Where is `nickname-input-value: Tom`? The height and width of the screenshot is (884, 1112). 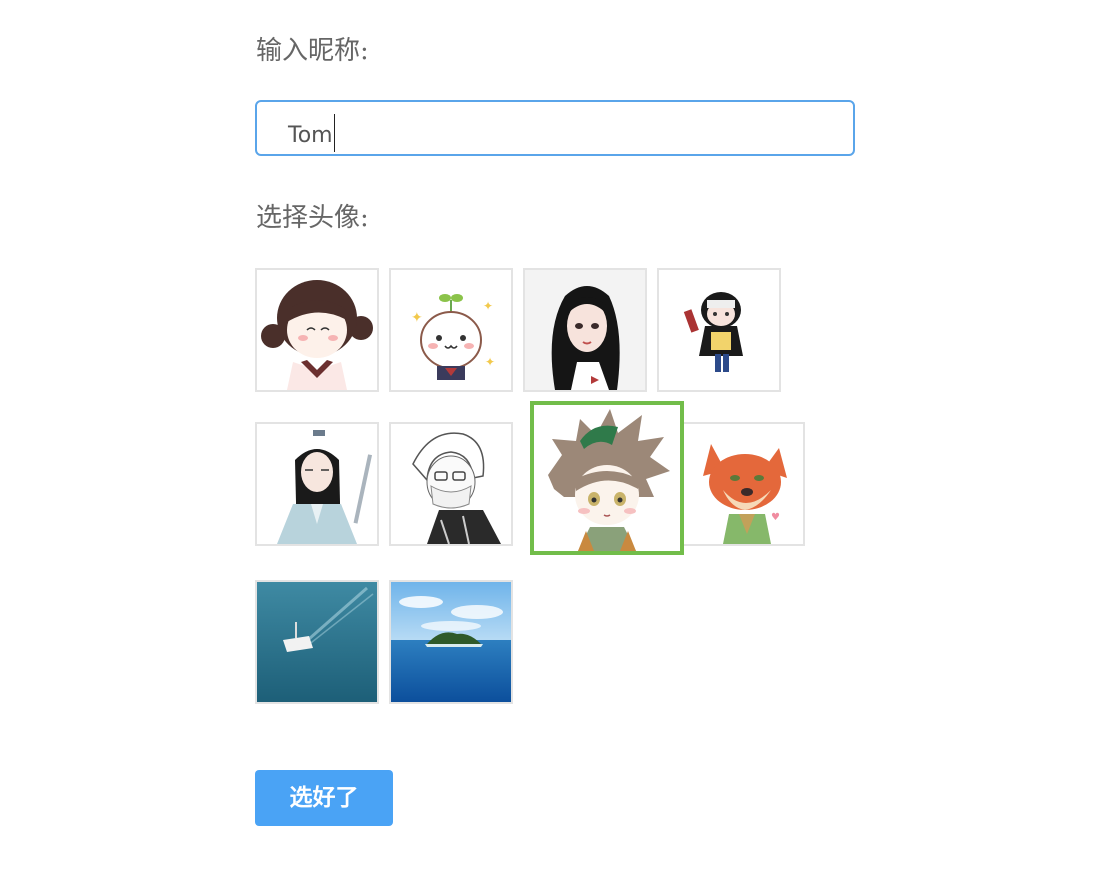
nickname-input-value: Tom is located at coordinates (311, 133).